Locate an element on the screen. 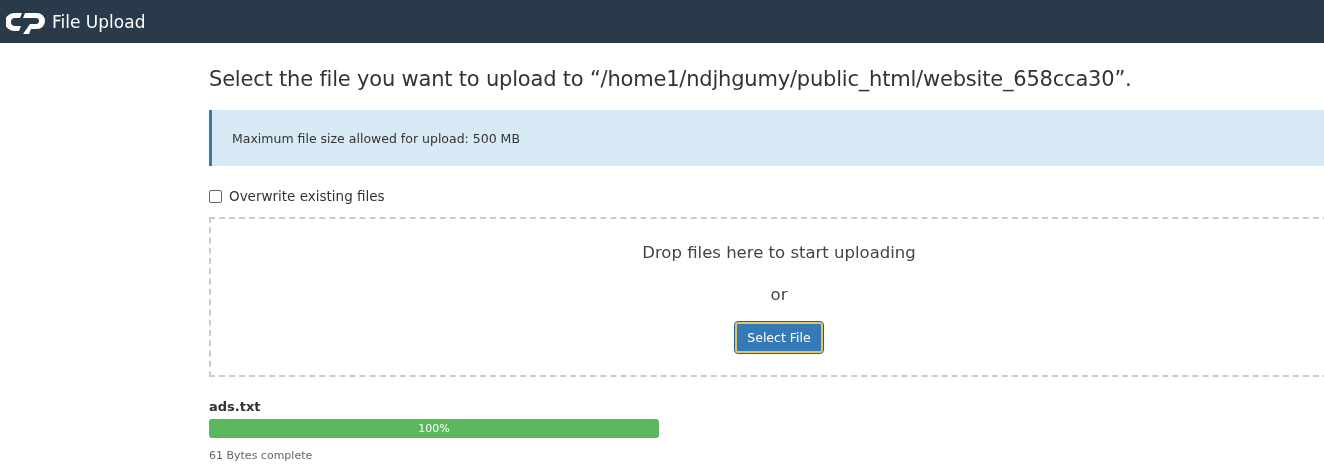  notice-text: Maximum file size allowed for upload: 500 MB is located at coordinates (376, 138).